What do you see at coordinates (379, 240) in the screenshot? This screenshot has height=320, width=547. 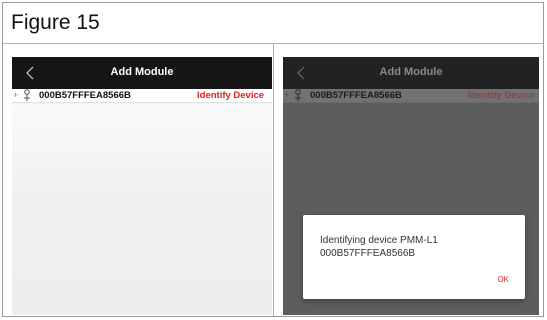 I see `dialog-message: Identifying device PMM-L1` at bounding box center [379, 240].